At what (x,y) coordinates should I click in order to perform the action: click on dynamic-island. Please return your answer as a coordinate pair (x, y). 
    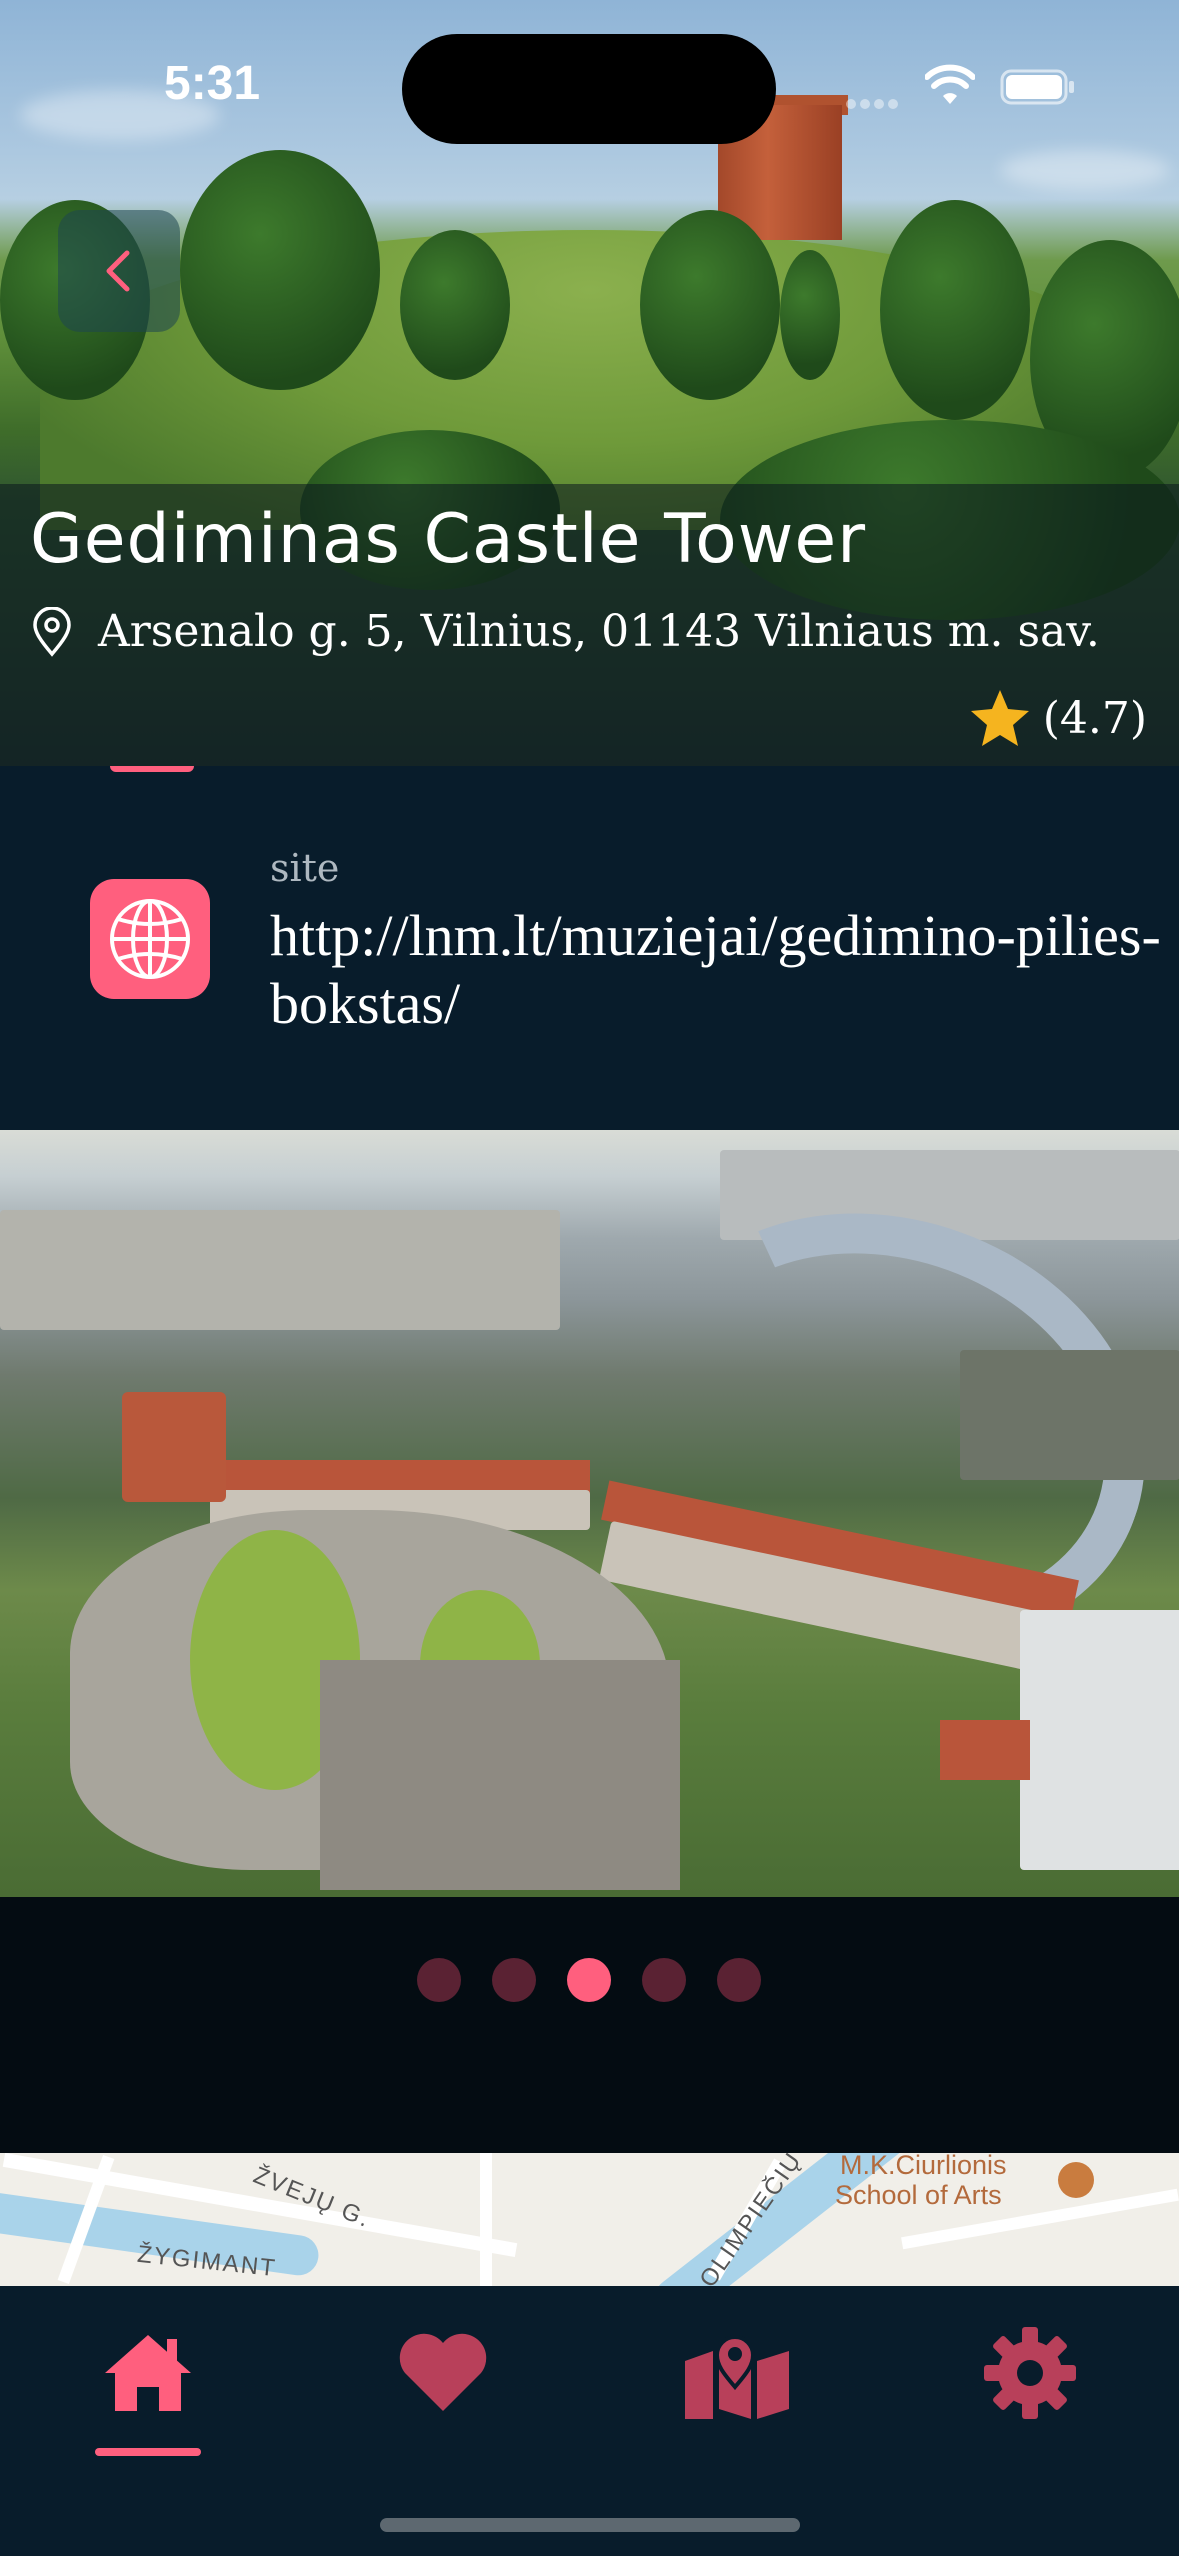
    Looking at the image, I should click on (589, 89).